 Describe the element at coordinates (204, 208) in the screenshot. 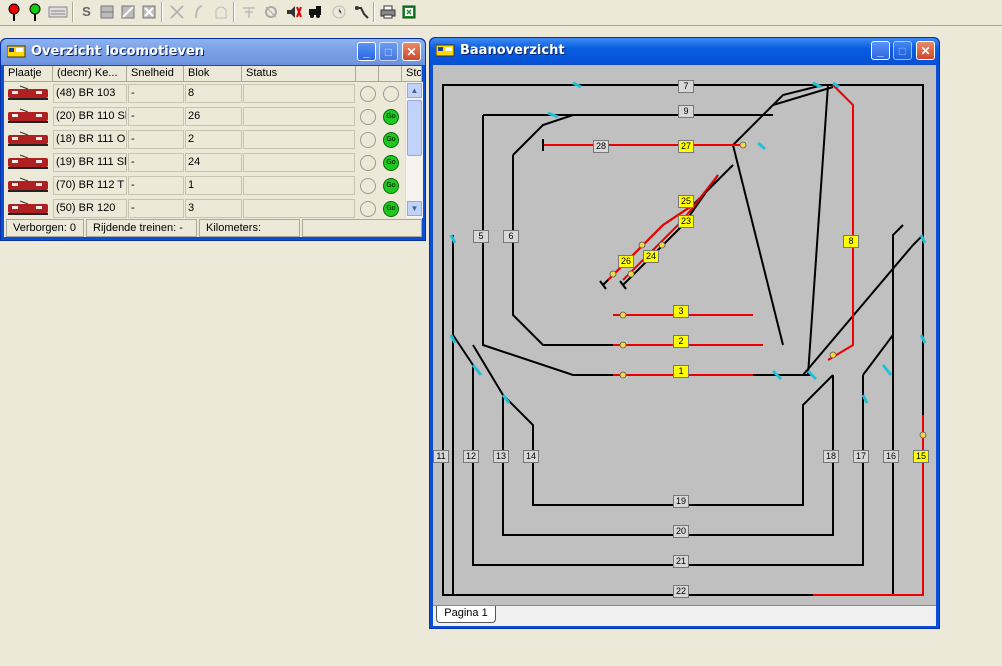

I see `loco-row: (50) BR 120-3 Go` at that location.